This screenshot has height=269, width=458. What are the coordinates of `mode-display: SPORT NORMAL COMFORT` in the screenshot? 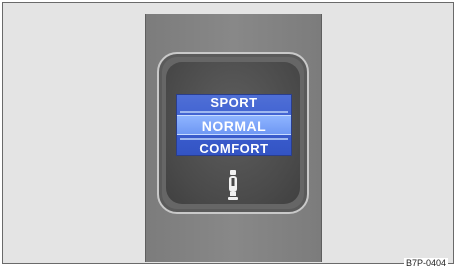 It's located at (234, 125).